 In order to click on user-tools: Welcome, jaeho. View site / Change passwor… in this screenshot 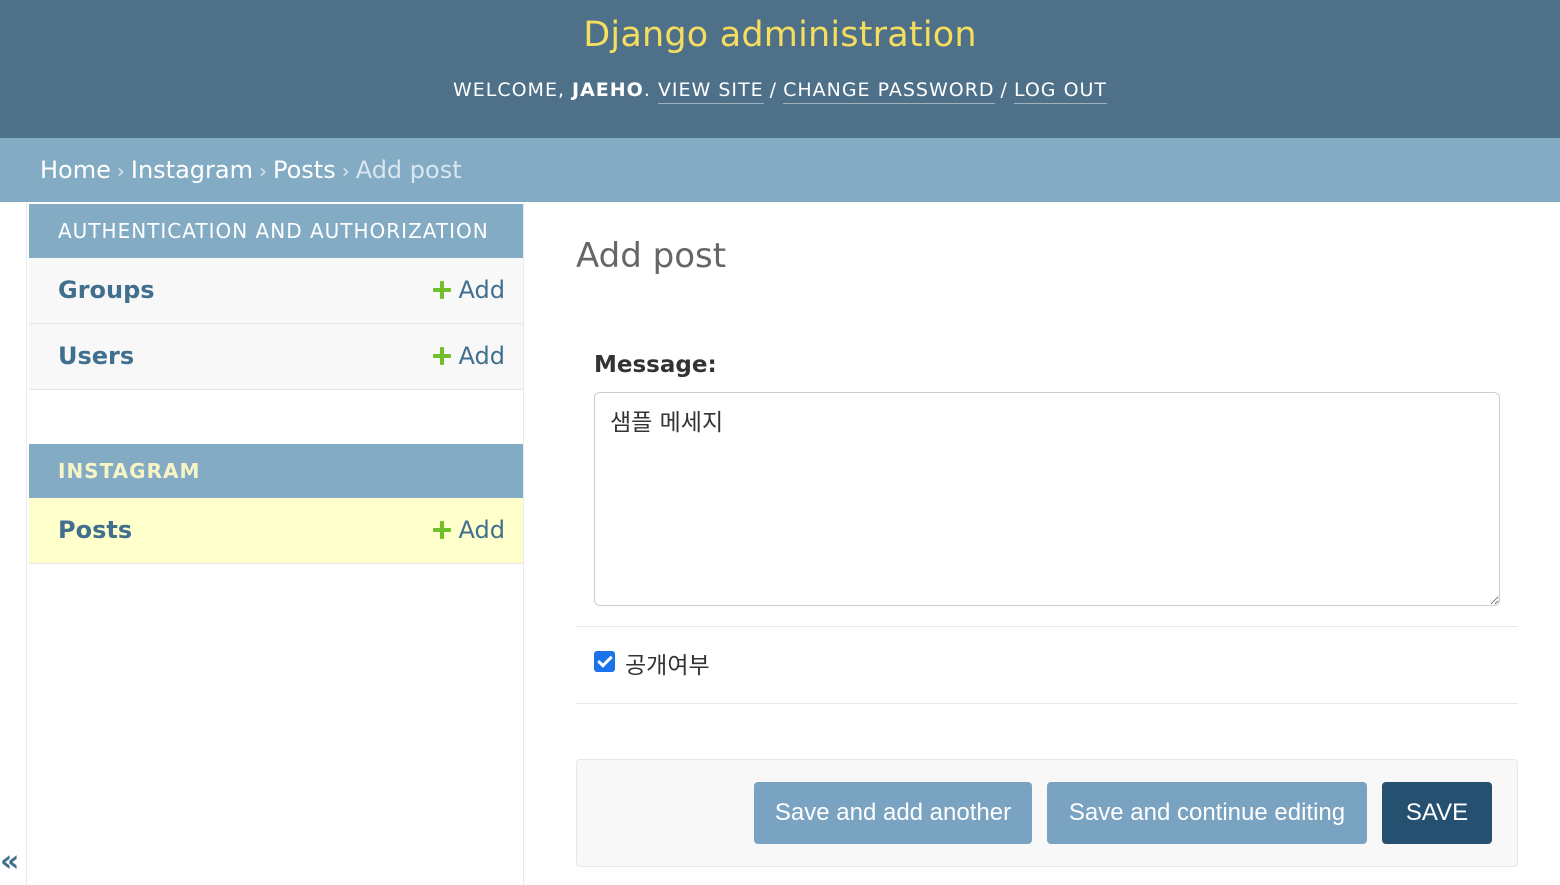, I will do `click(780, 91)`.